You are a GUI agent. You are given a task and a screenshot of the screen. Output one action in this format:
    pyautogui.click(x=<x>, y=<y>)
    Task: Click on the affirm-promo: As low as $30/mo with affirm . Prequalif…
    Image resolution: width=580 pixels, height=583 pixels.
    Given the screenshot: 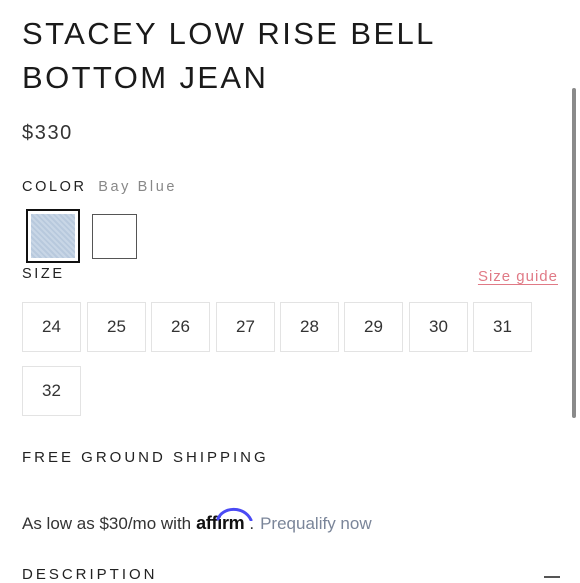 What is the action you would take?
    pyautogui.click(x=197, y=520)
    